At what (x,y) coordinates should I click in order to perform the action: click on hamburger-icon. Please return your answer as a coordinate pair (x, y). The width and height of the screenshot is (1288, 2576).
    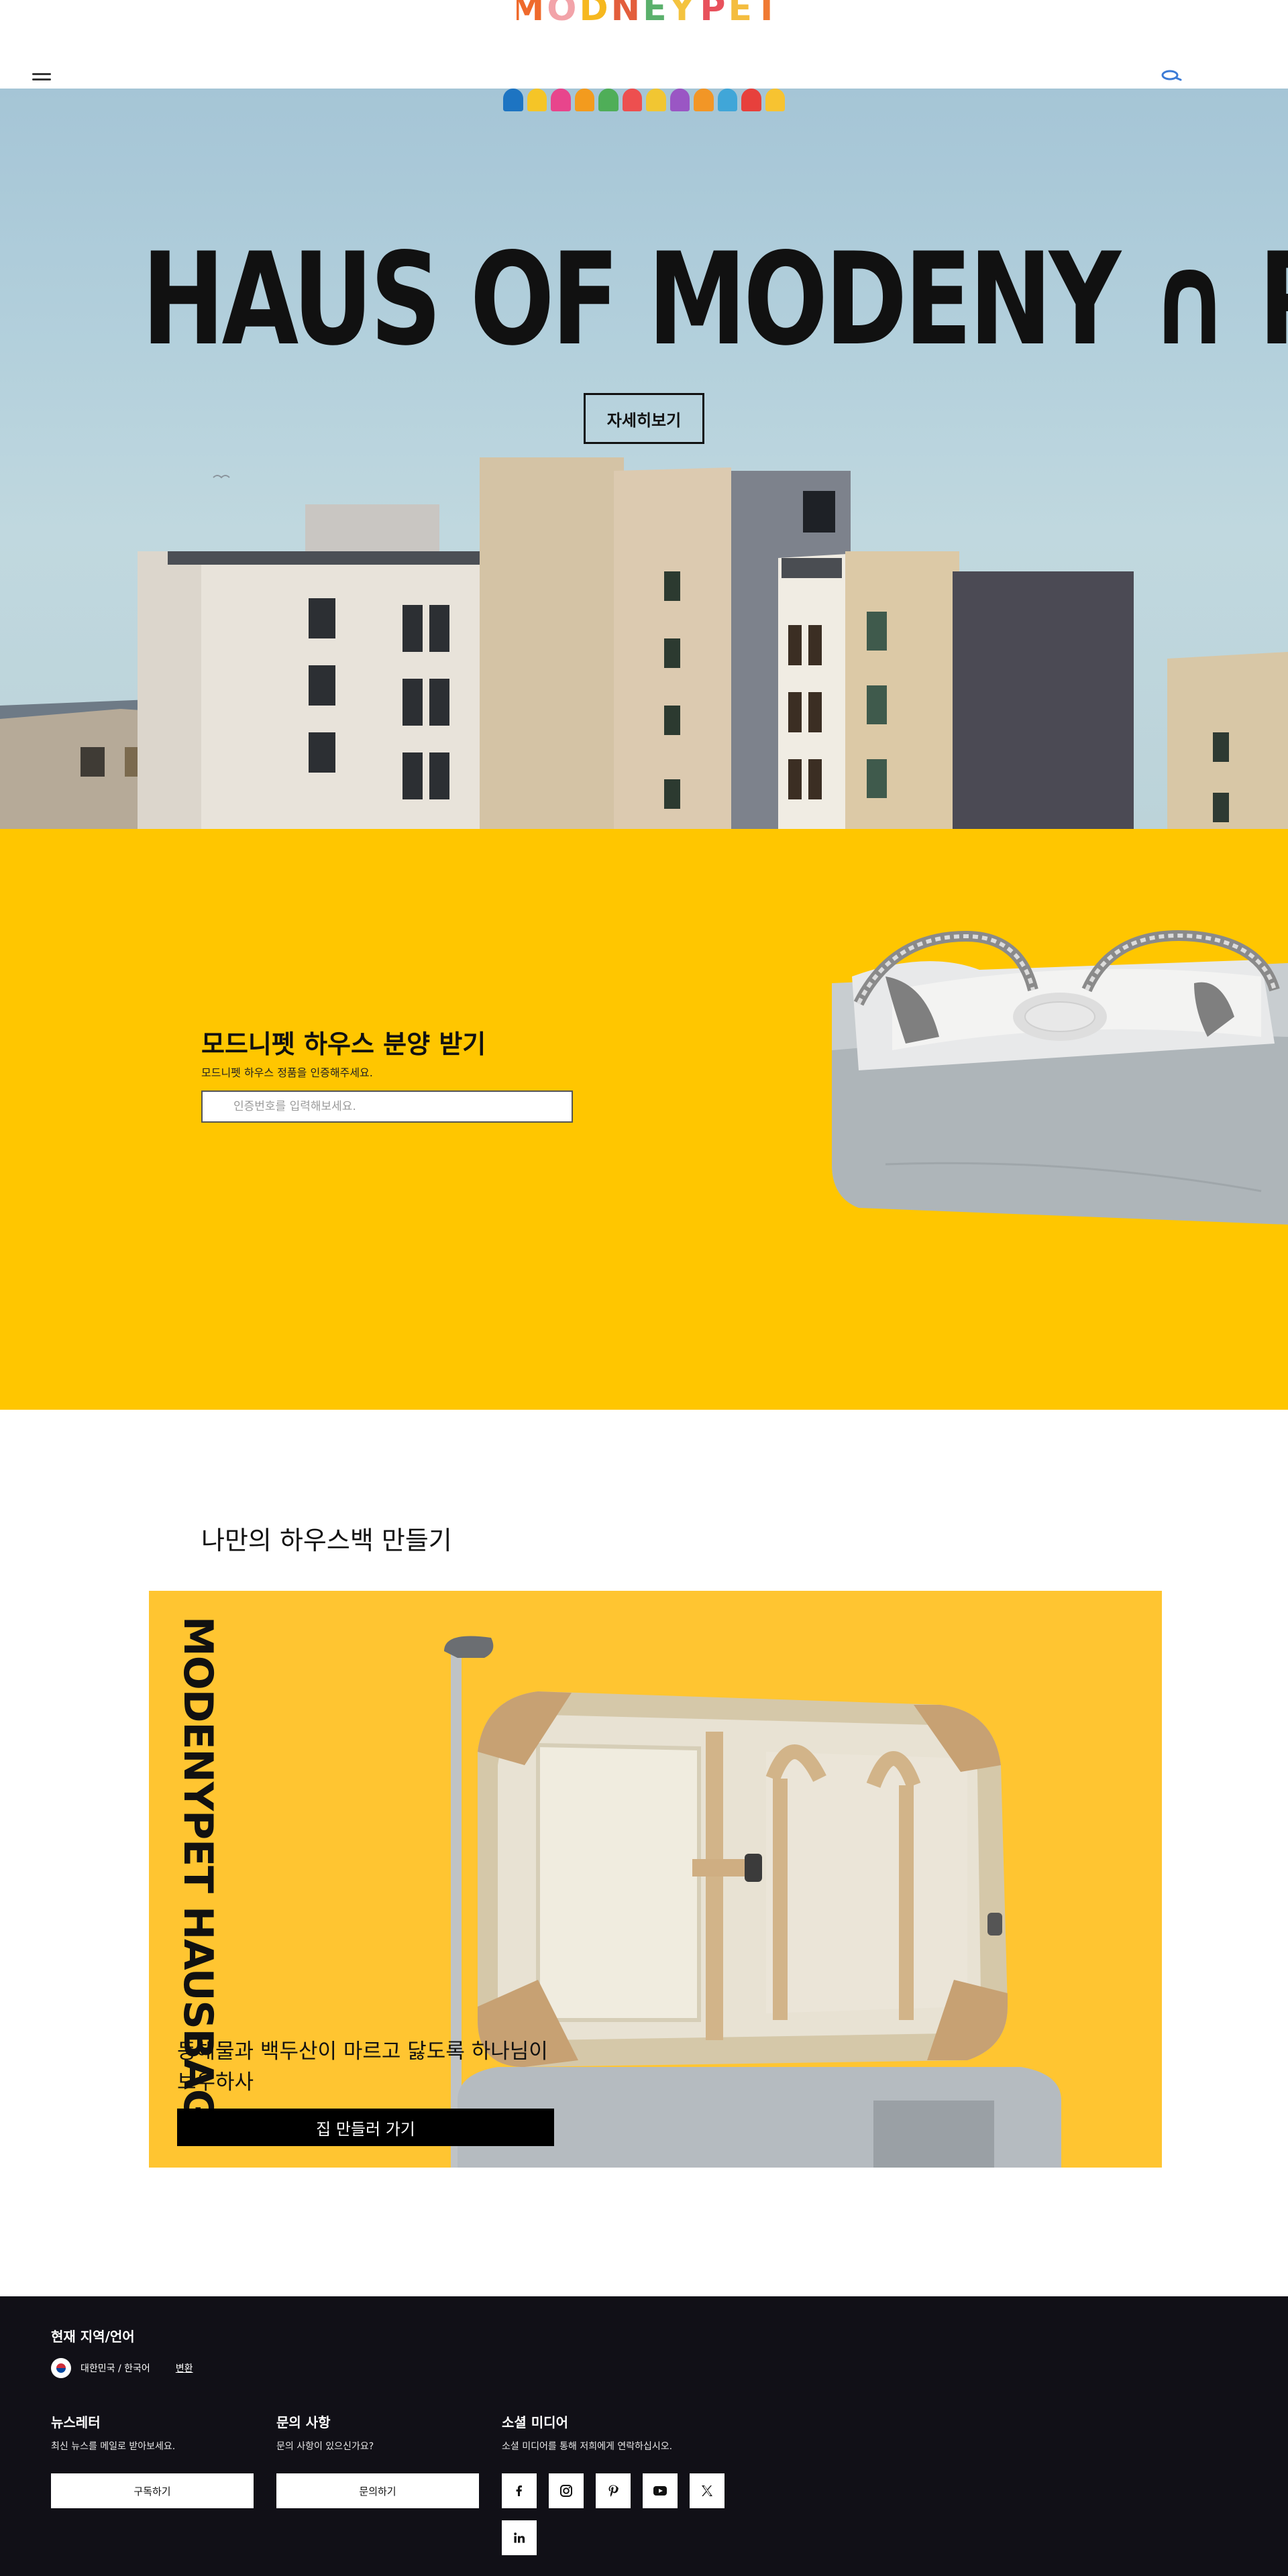
    Looking at the image, I should click on (41, 73).